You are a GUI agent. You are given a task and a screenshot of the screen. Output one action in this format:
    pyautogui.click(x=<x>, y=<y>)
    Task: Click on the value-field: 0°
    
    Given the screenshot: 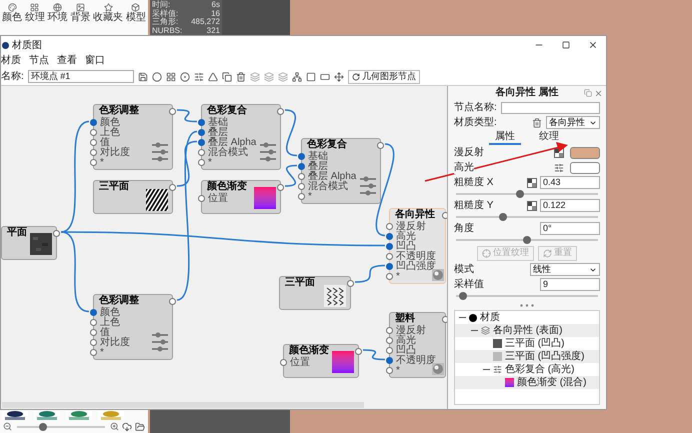 What is the action you would take?
    pyautogui.click(x=570, y=228)
    